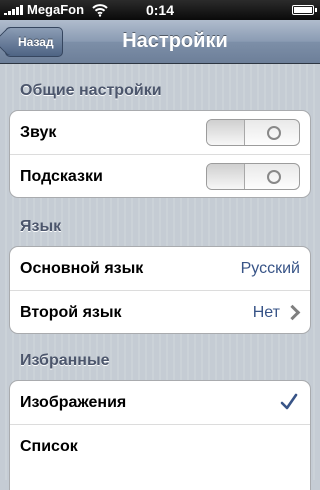 This screenshot has height=490, width=320. Describe the element at coordinates (160, 447) in the screenshot. I see `settings-row-list: Список` at that location.